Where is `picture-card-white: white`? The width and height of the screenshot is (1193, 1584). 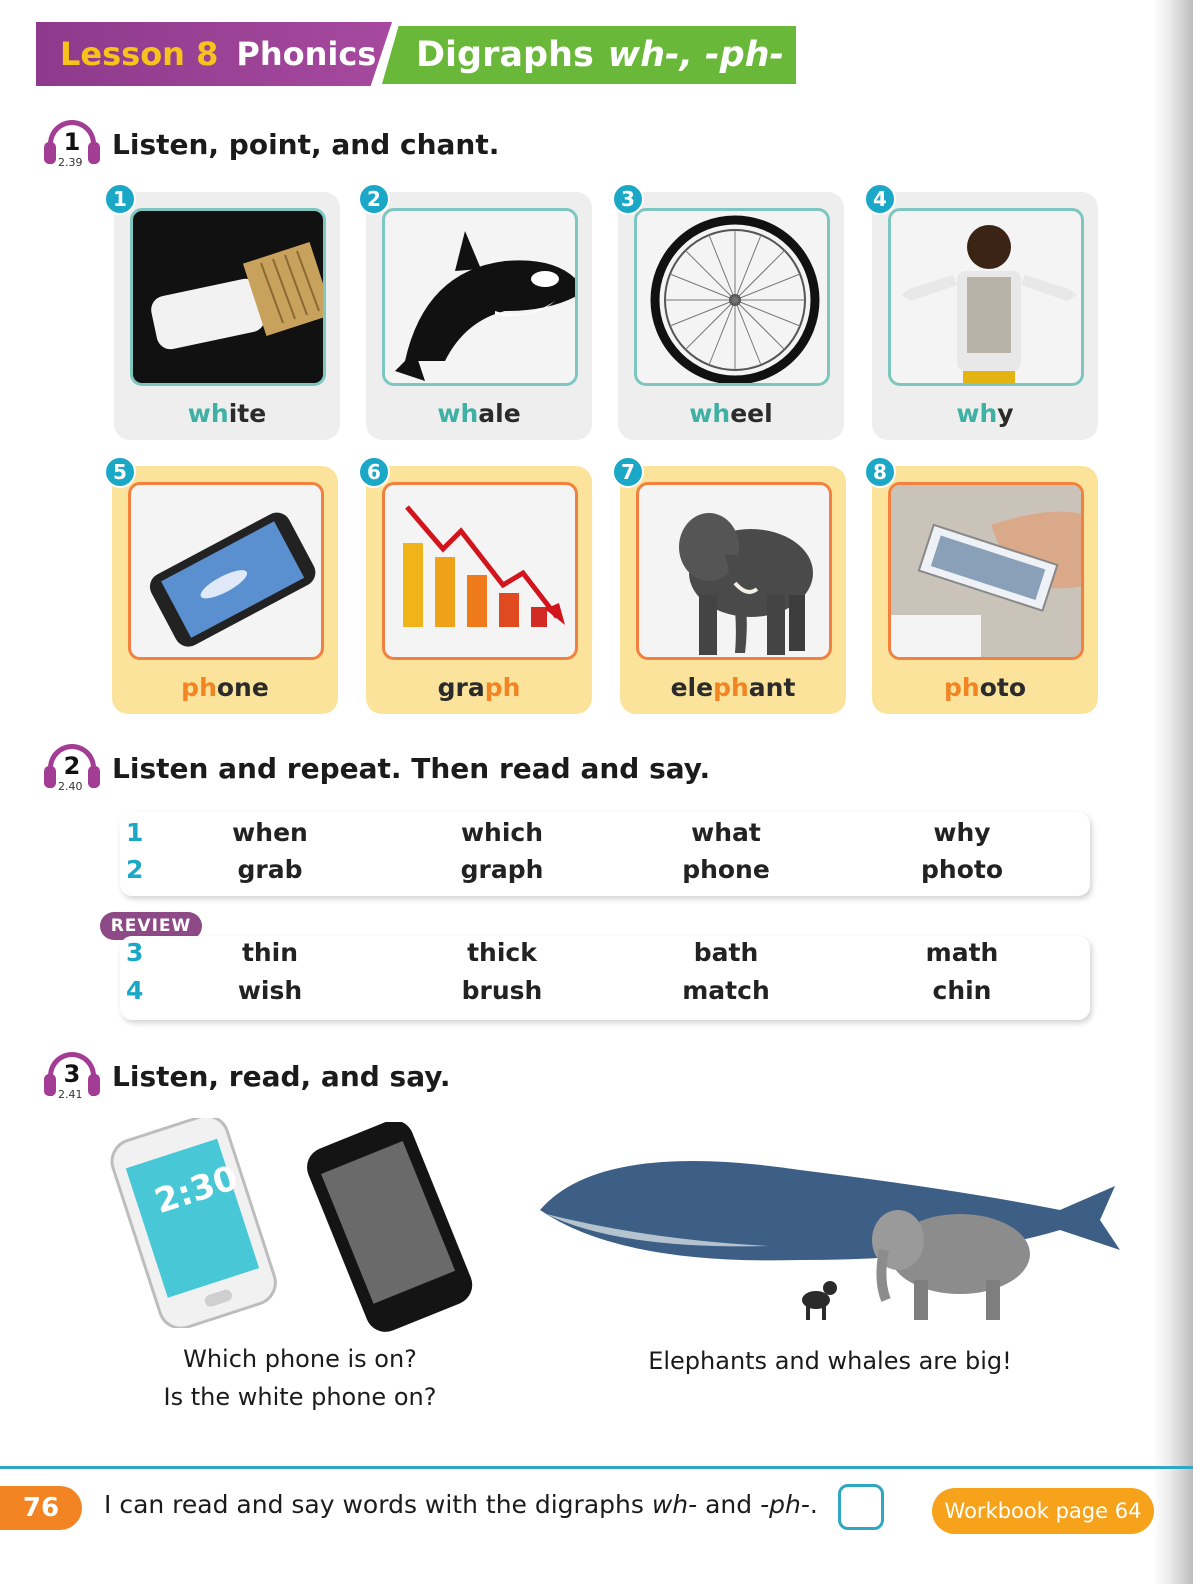 picture-card-white: white is located at coordinates (227, 316).